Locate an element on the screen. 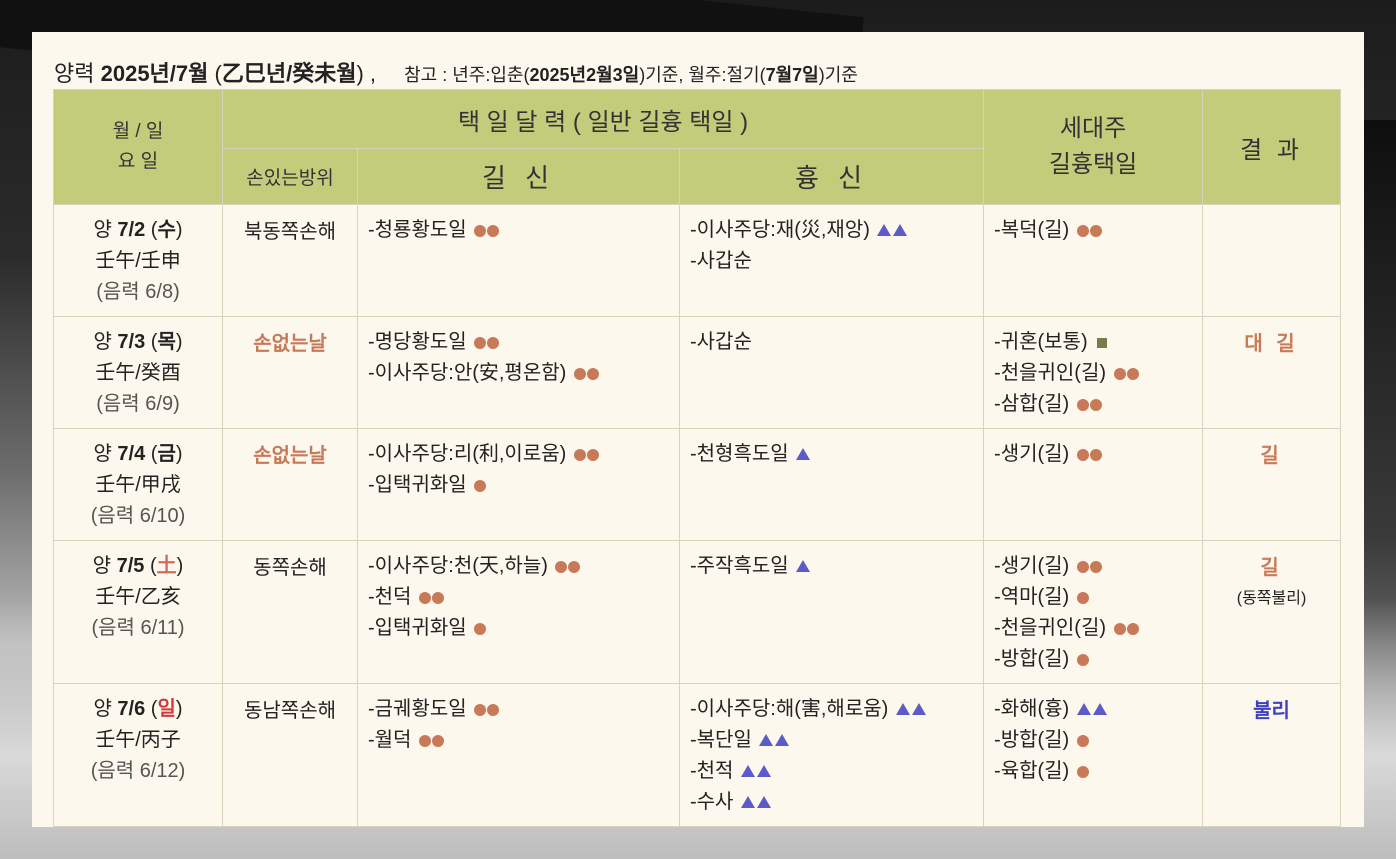 The height and width of the screenshot is (859, 1396). reference-date-year: 2025년2월3일 is located at coordinates (584, 75).